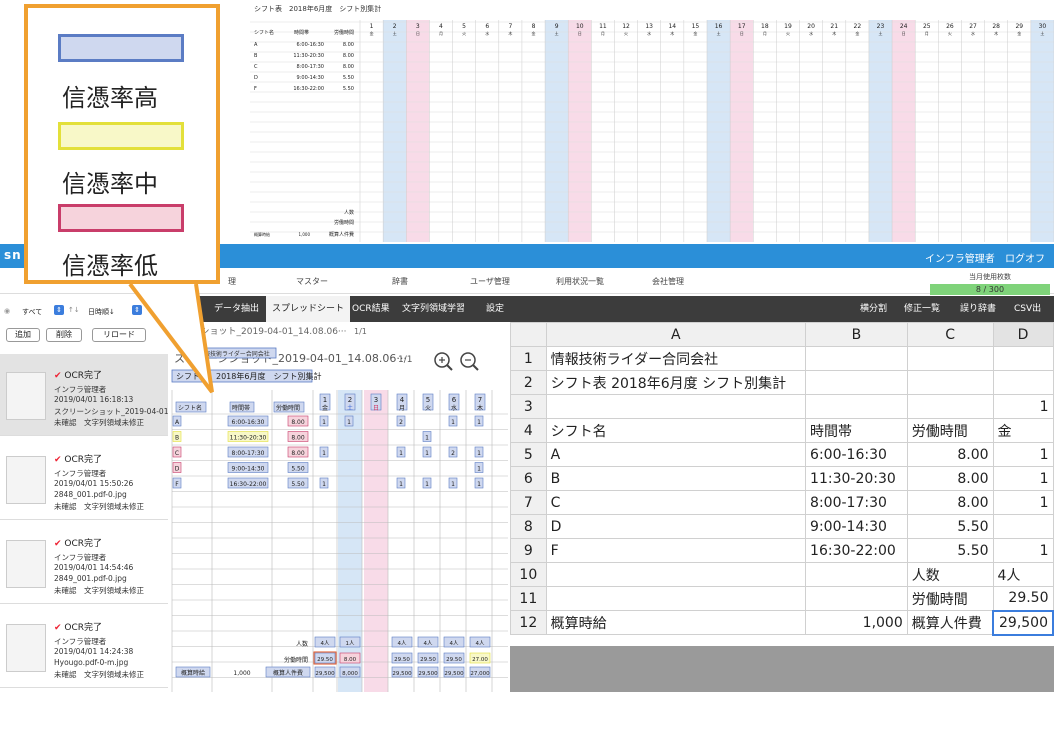 This screenshot has width=1054, height=731. What do you see at coordinates (312, 281) in the screenshot?
I see `menu-item-master: マスター` at bounding box center [312, 281].